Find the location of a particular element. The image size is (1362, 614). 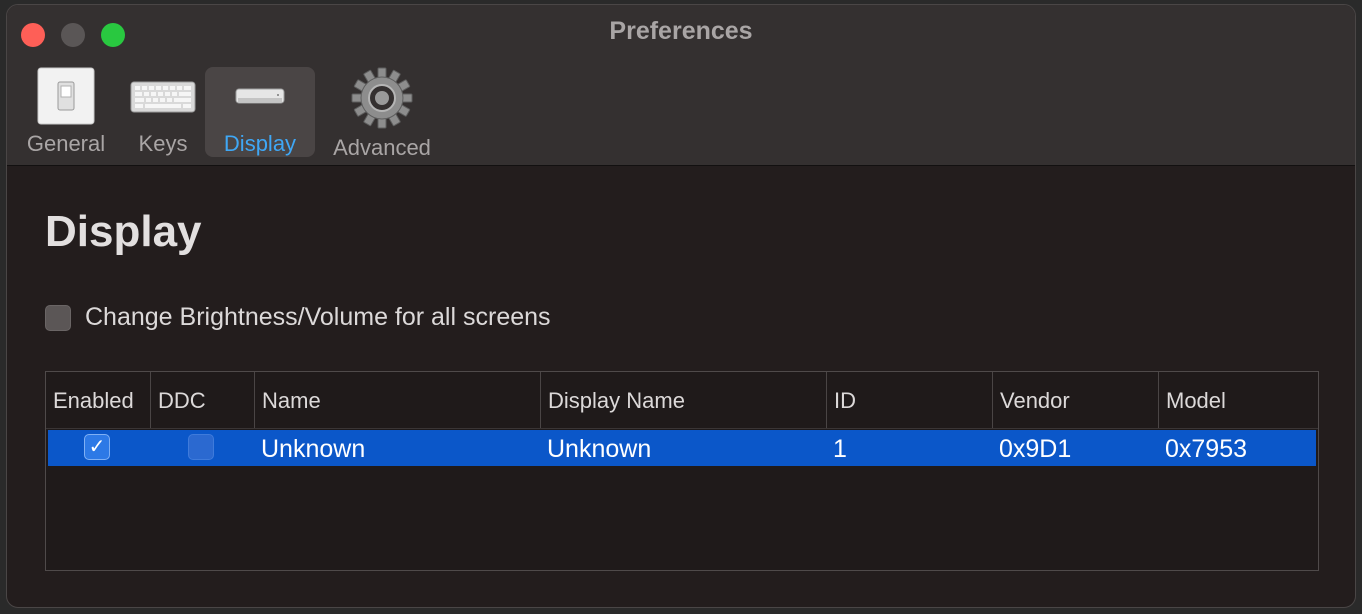

change-all-screens-label: Change Brightness/Volume for all screens is located at coordinates (318, 317).